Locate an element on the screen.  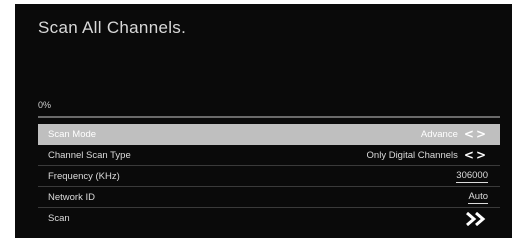
network-id-field: Auto is located at coordinates (478, 197).